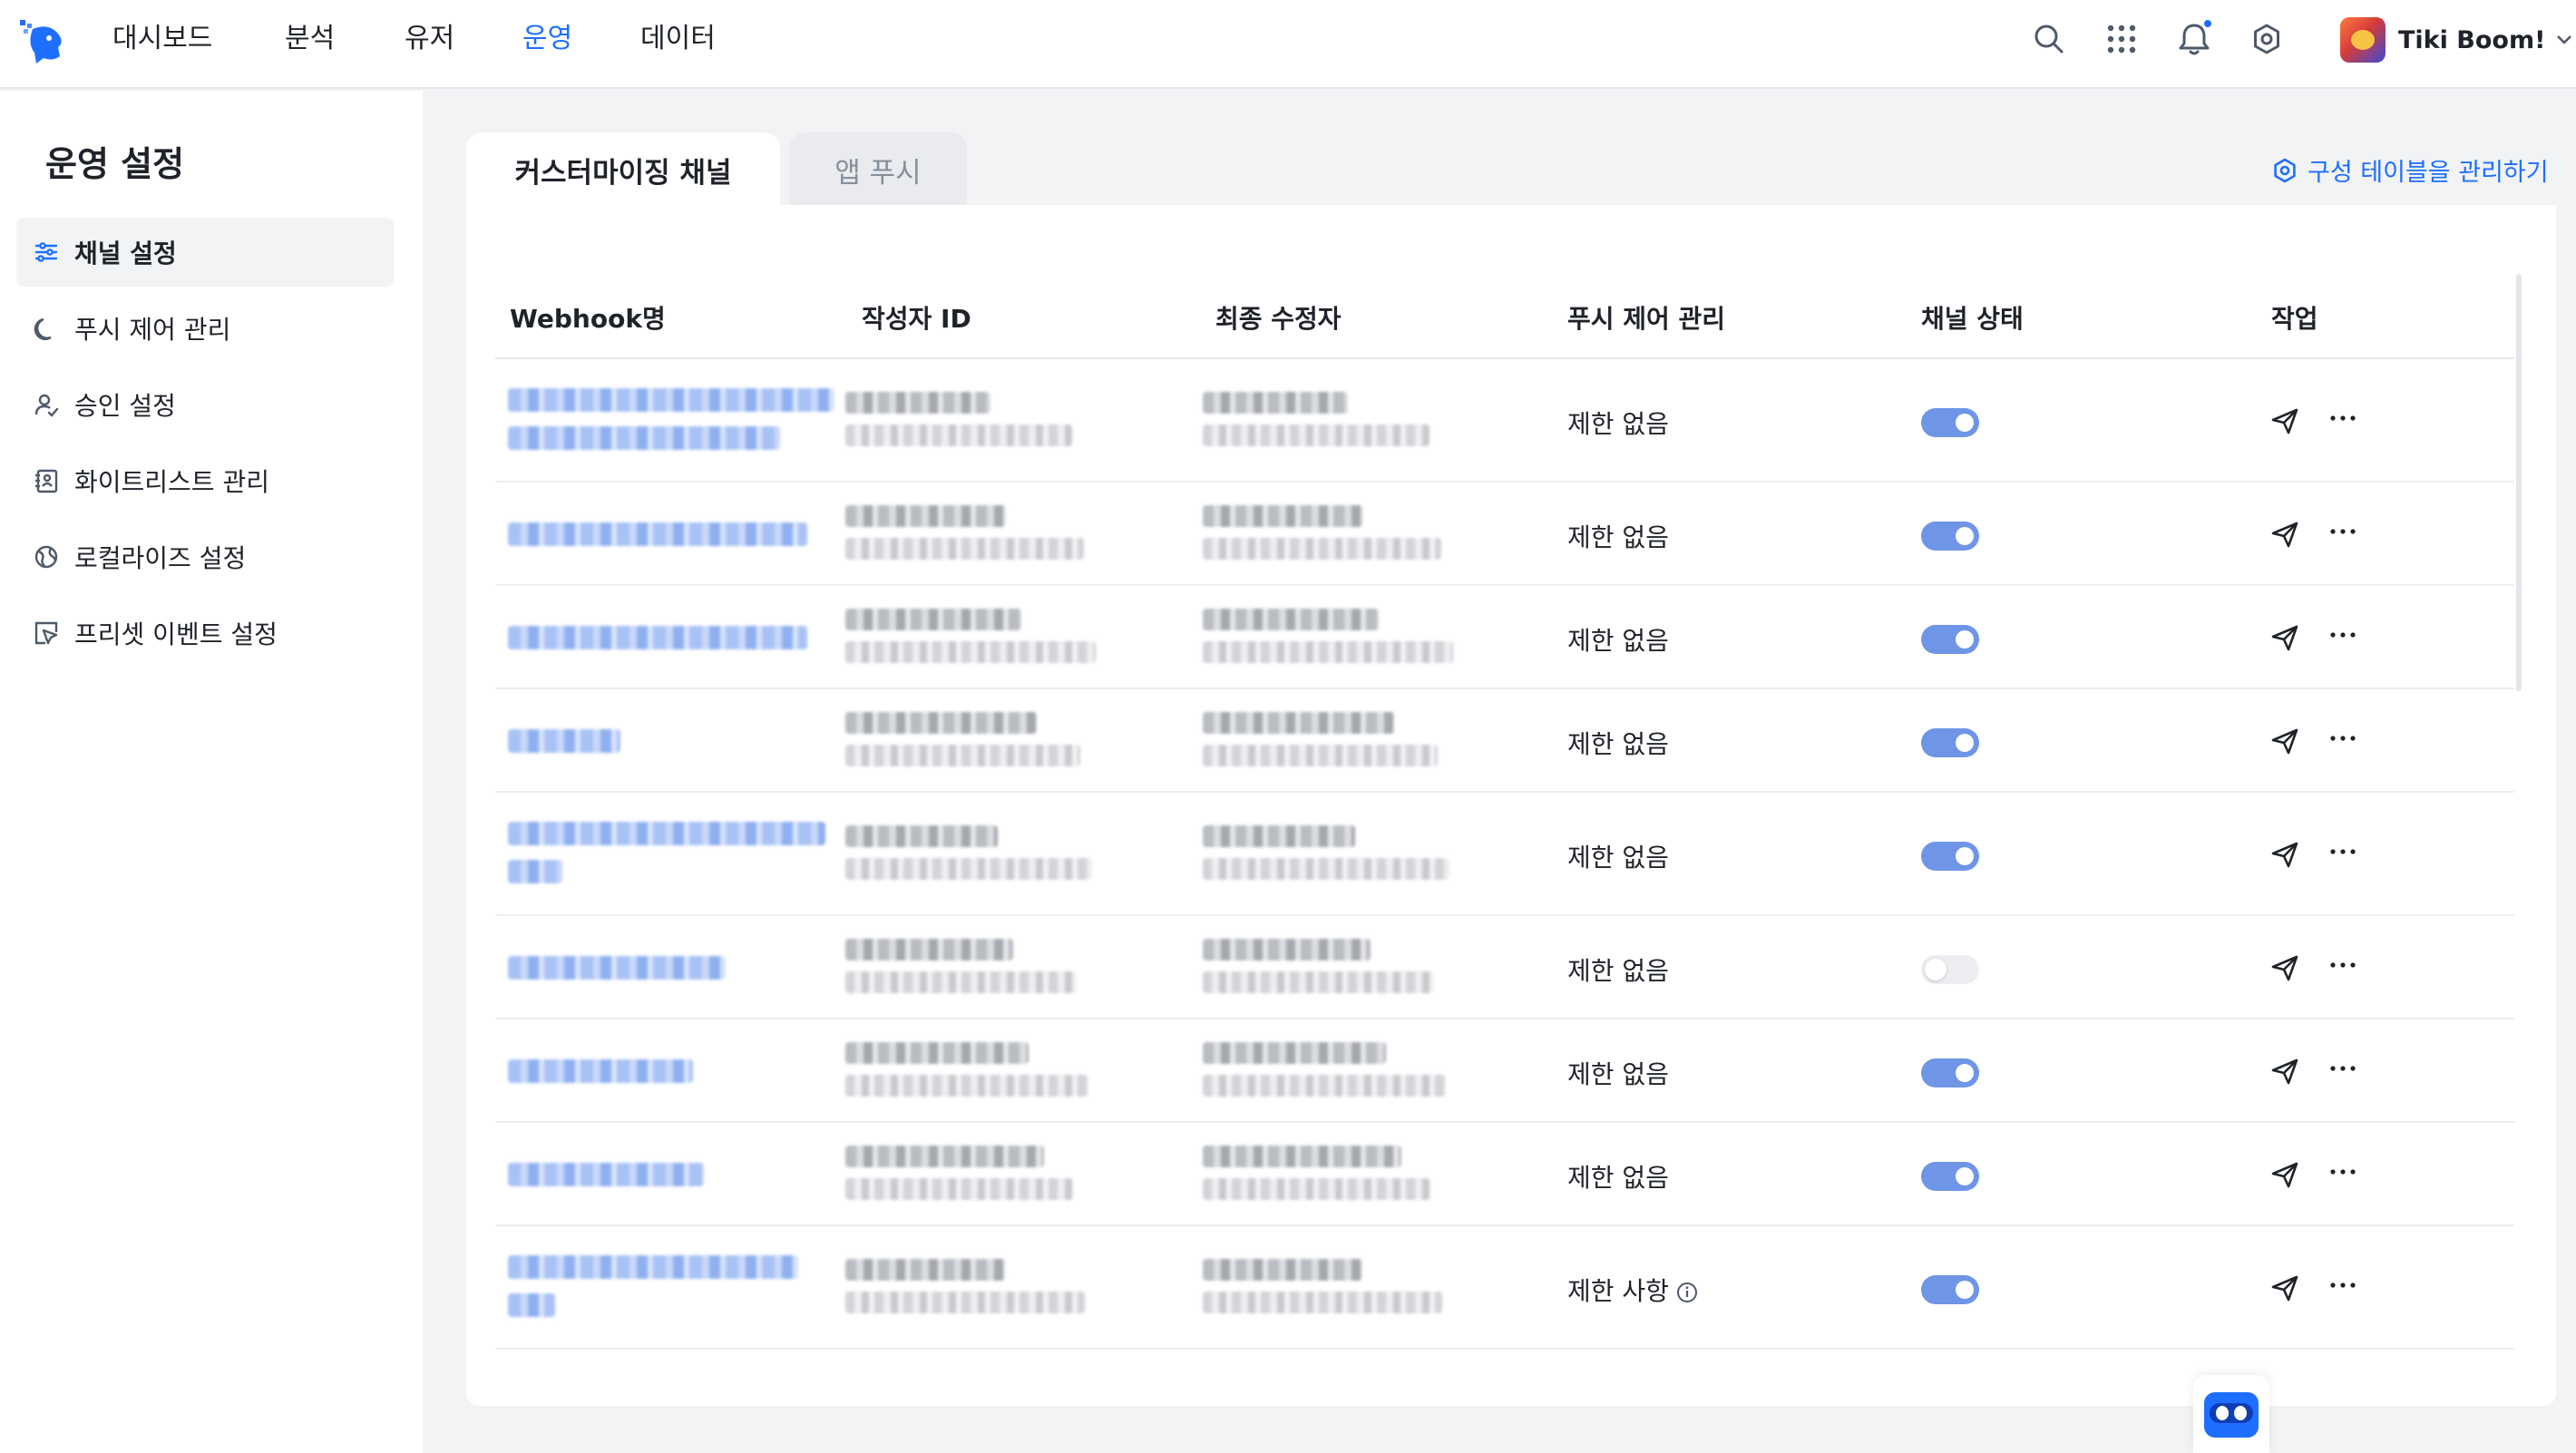 Image resolution: width=2576 pixels, height=1453 pixels. What do you see at coordinates (429, 39) in the screenshot?
I see `nav-item: 유저` at bounding box center [429, 39].